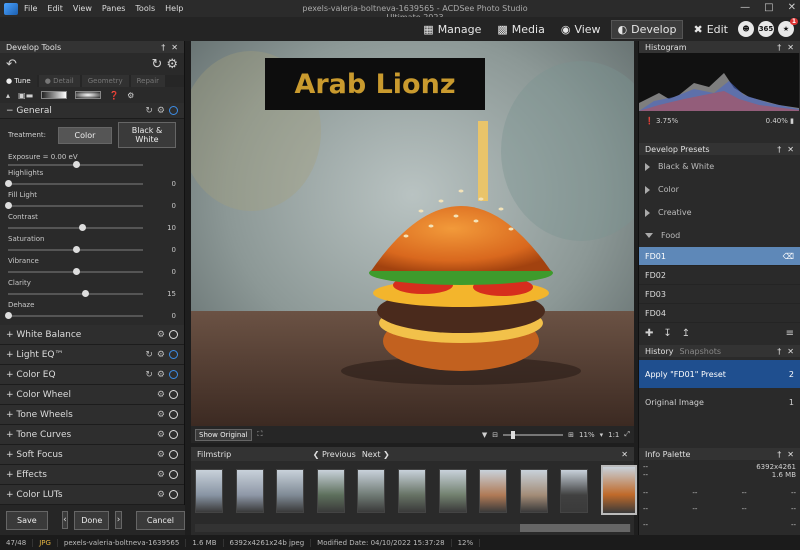  What do you see at coordinates (376, 454) in the screenshot?
I see `next-button: Next ❯` at bounding box center [376, 454].